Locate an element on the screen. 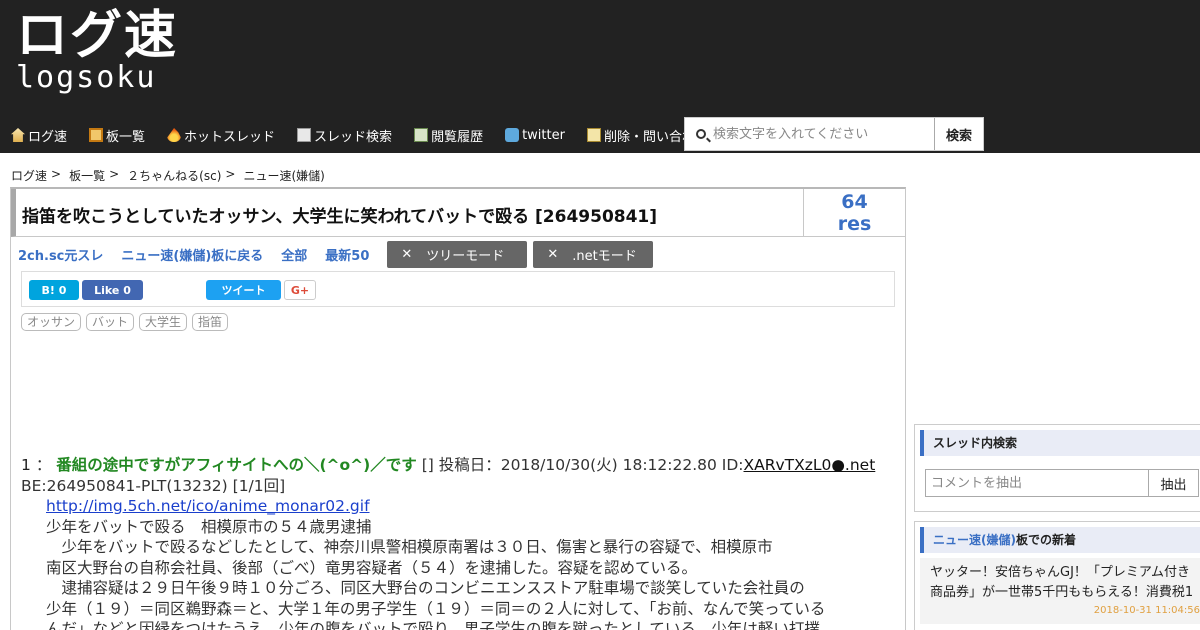 This screenshot has width=1200, height=630. tweet-button: ツイート is located at coordinates (243, 290).